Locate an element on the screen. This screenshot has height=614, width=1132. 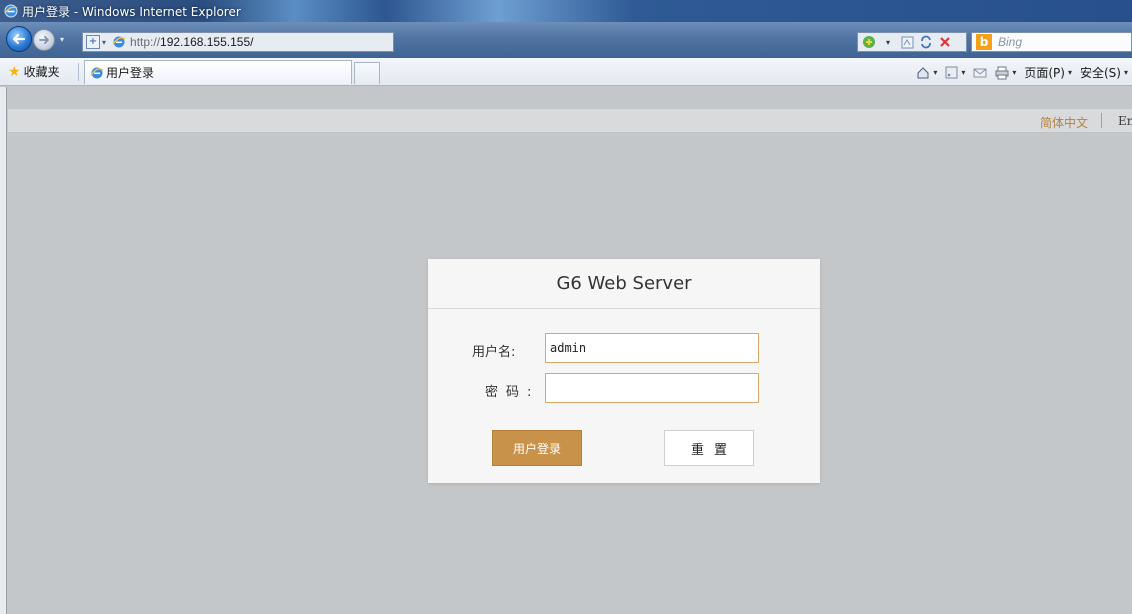
lang-english-link: English is located at coordinates (1125, 121).